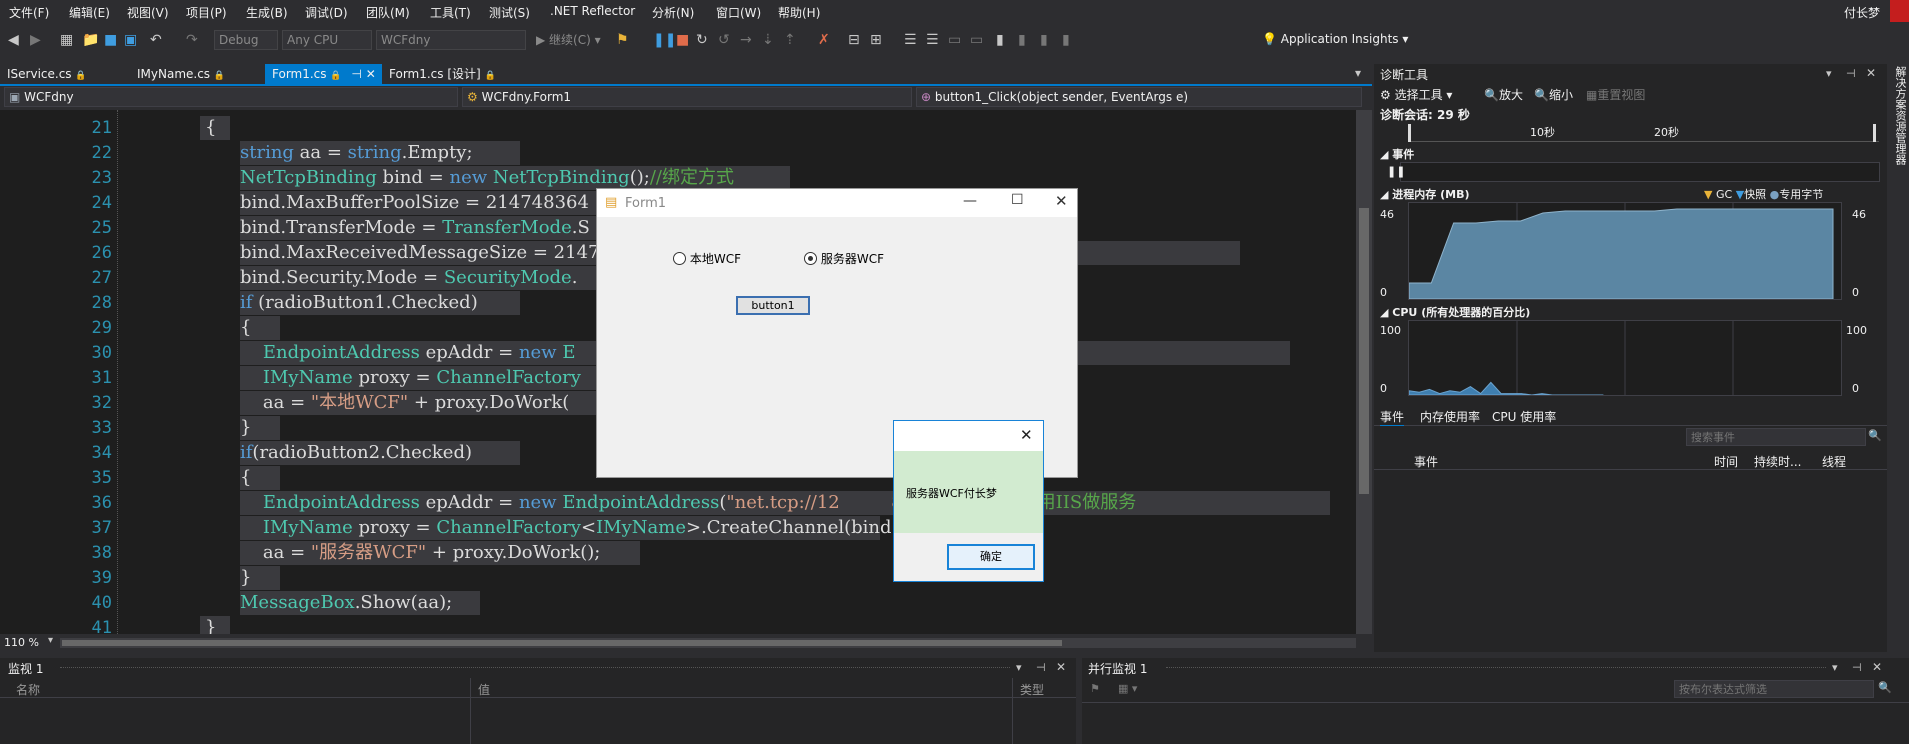 Image resolution: width=1909 pixels, height=744 pixels. Describe the element at coordinates (1615, 94) in the screenshot. I see `reset-view-button: ▦重置视图` at that location.